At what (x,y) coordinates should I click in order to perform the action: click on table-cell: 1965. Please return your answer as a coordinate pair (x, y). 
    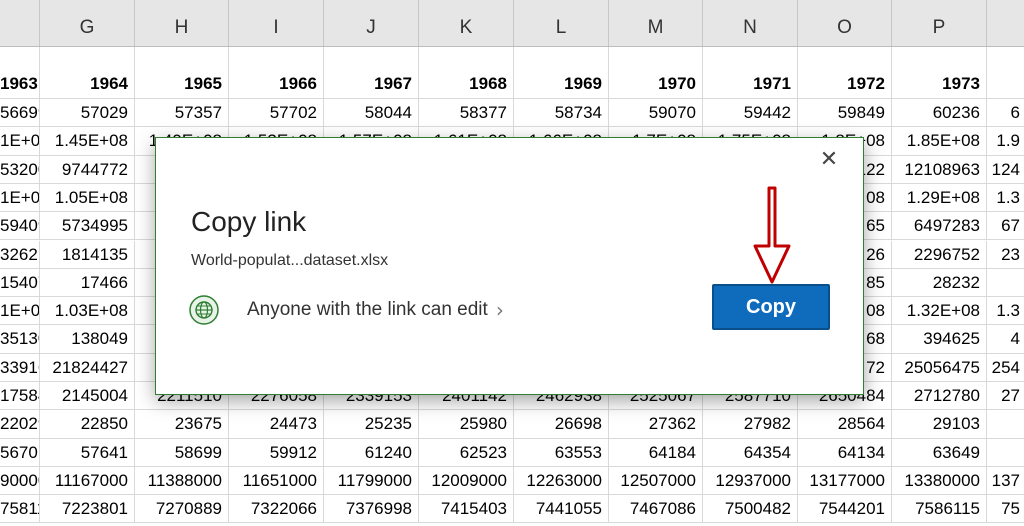
    Looking at the image, I should click on (182, 73).